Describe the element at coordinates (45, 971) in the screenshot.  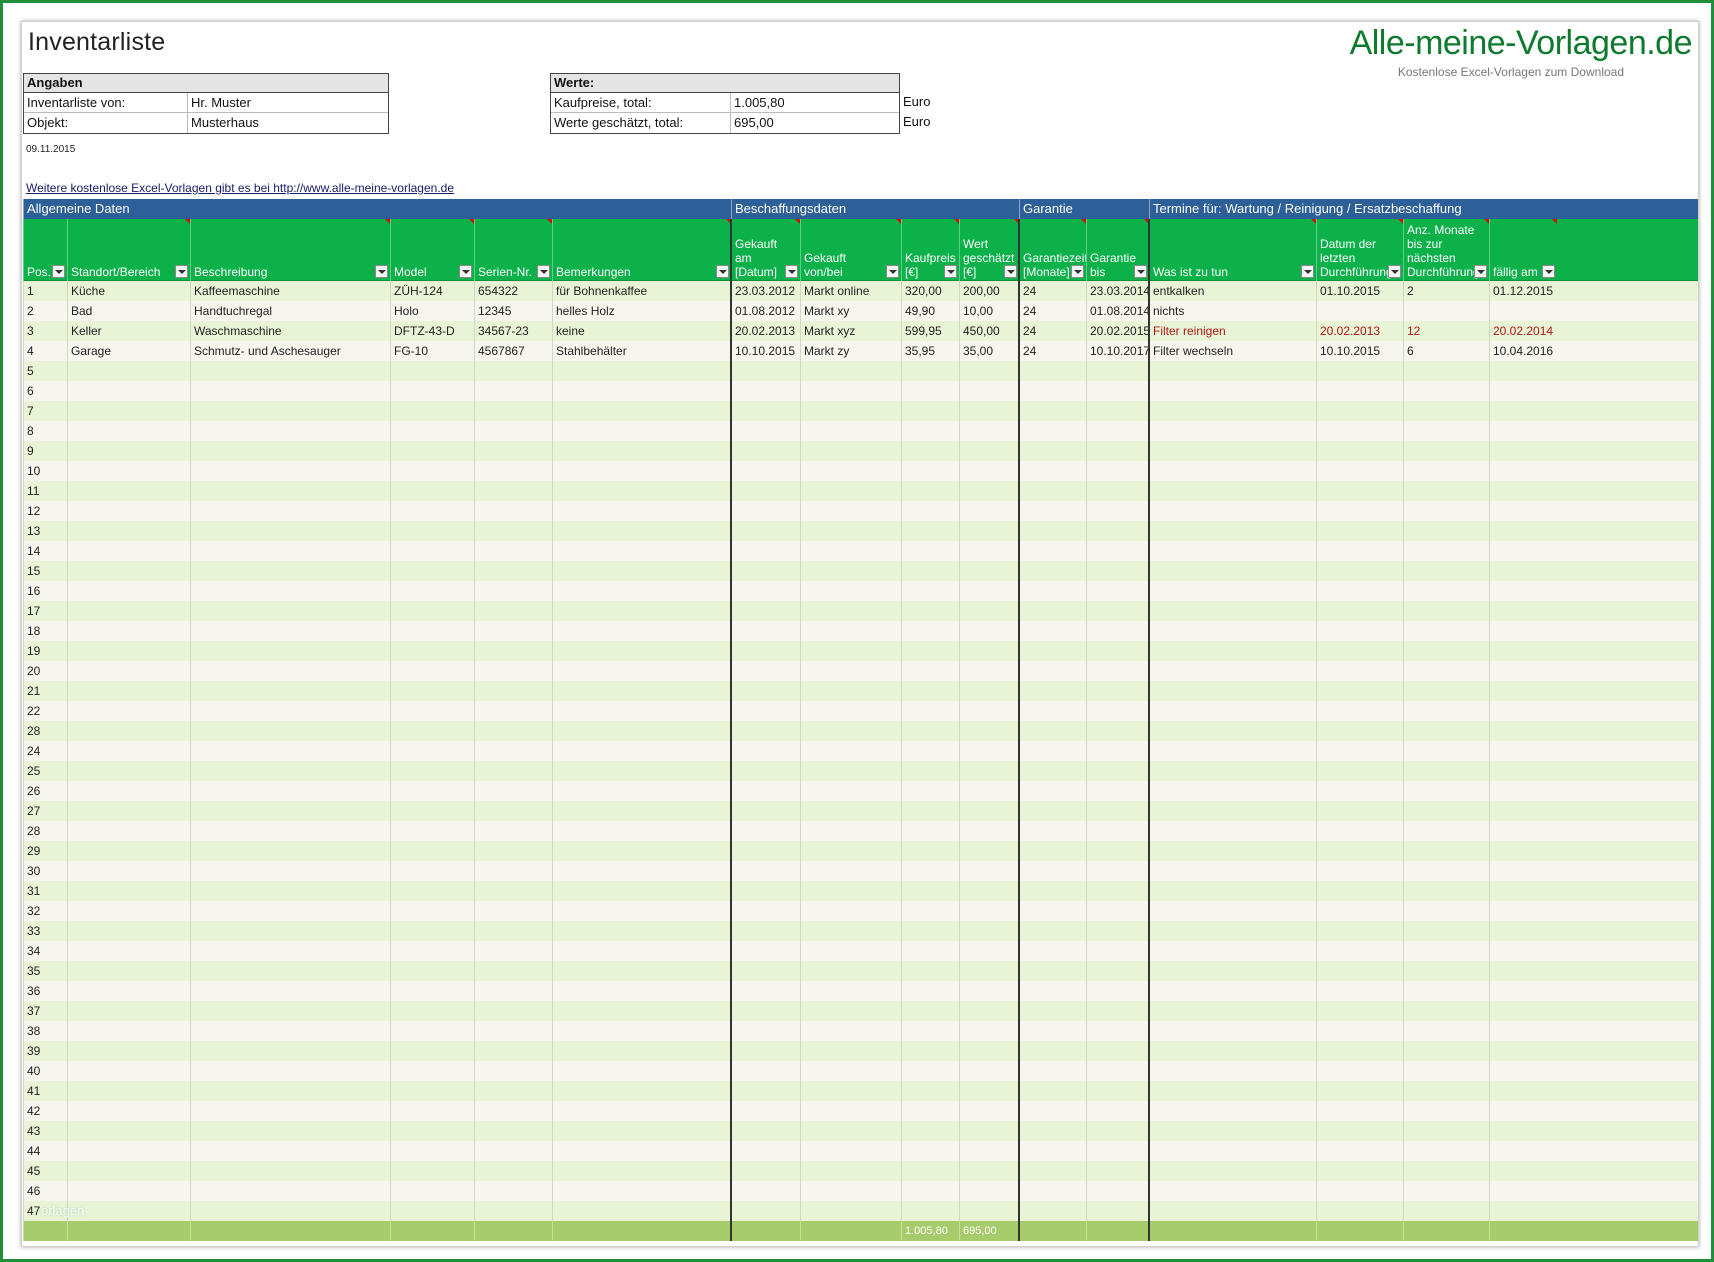
I see `cell-pos: 35` at that location.